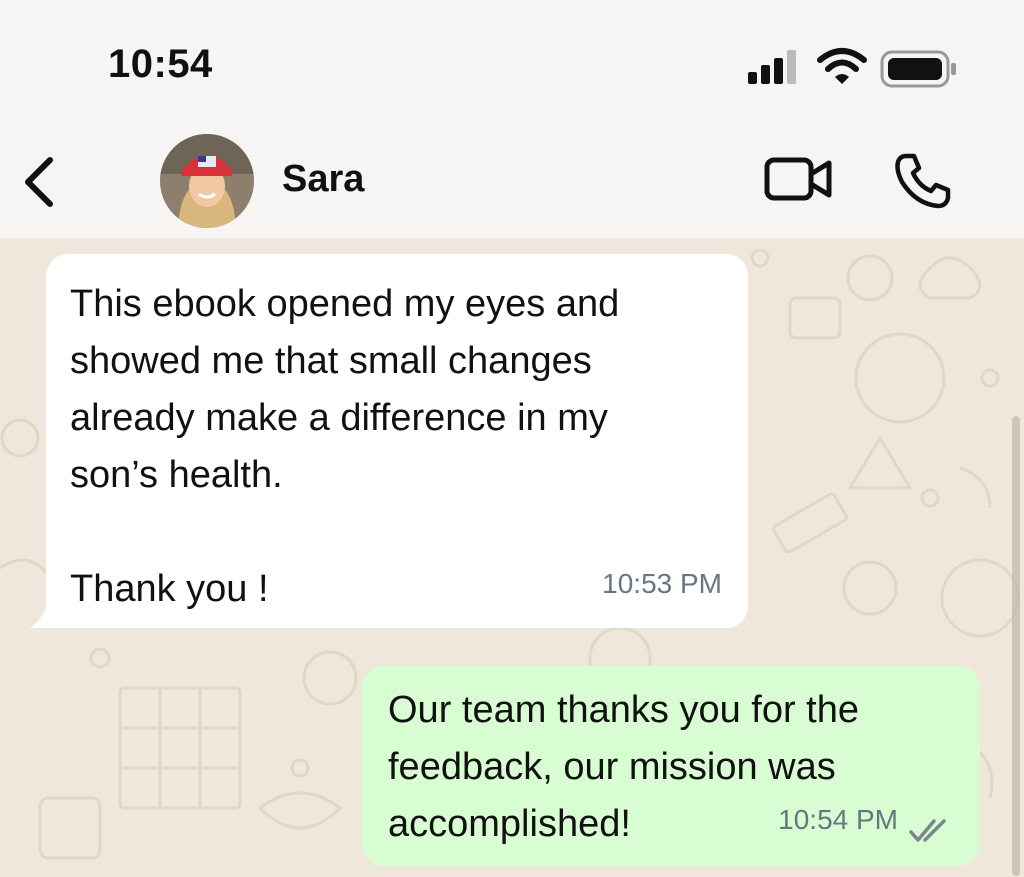  Describe the element at coordinates (160, 64) in the screenshot. I see `status-time: 10:54` at that location.